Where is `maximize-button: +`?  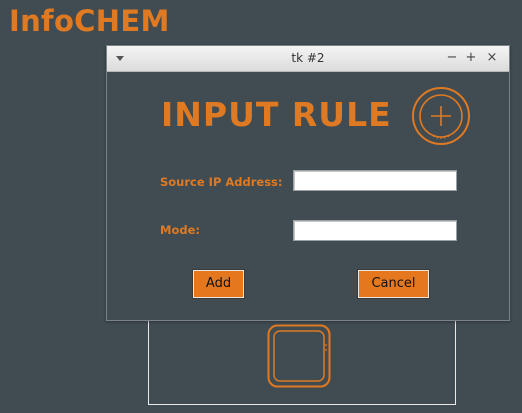
maximize-button: + is located at coordinates (471, 58).